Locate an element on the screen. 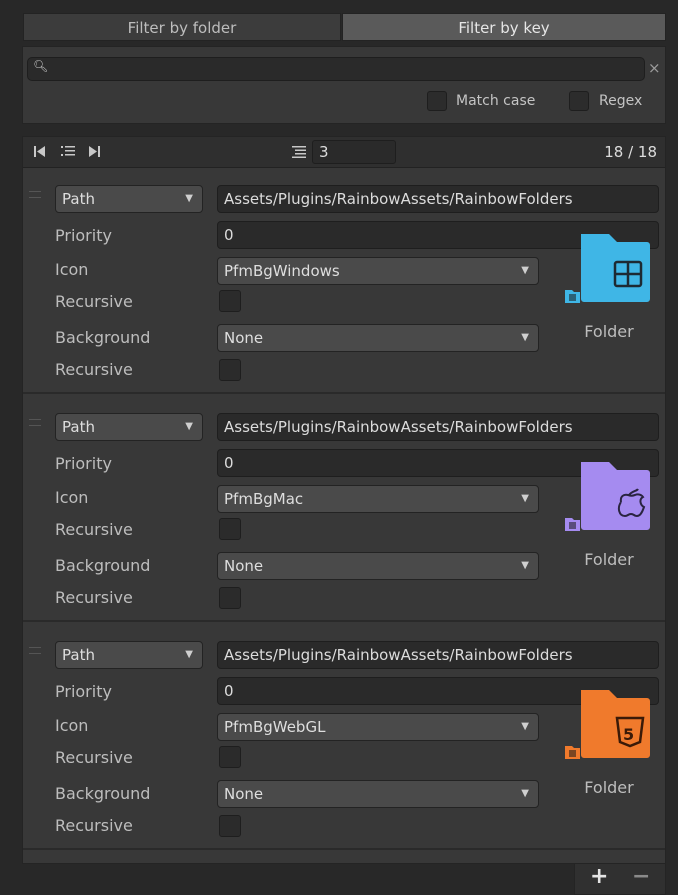 This screenshot has height=895, width=678. list-footer is located at coordinates (620, 879).